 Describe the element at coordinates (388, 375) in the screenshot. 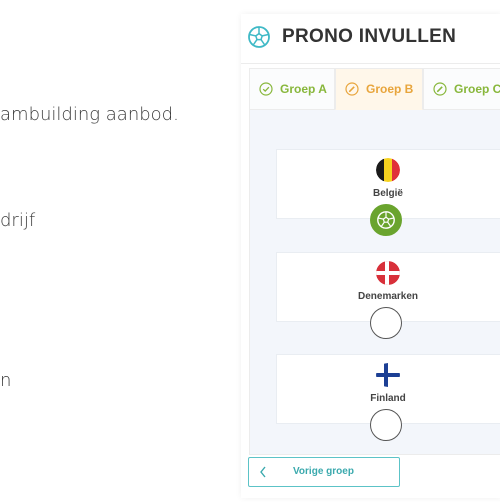

I see `finland-flag-icon` at that location.